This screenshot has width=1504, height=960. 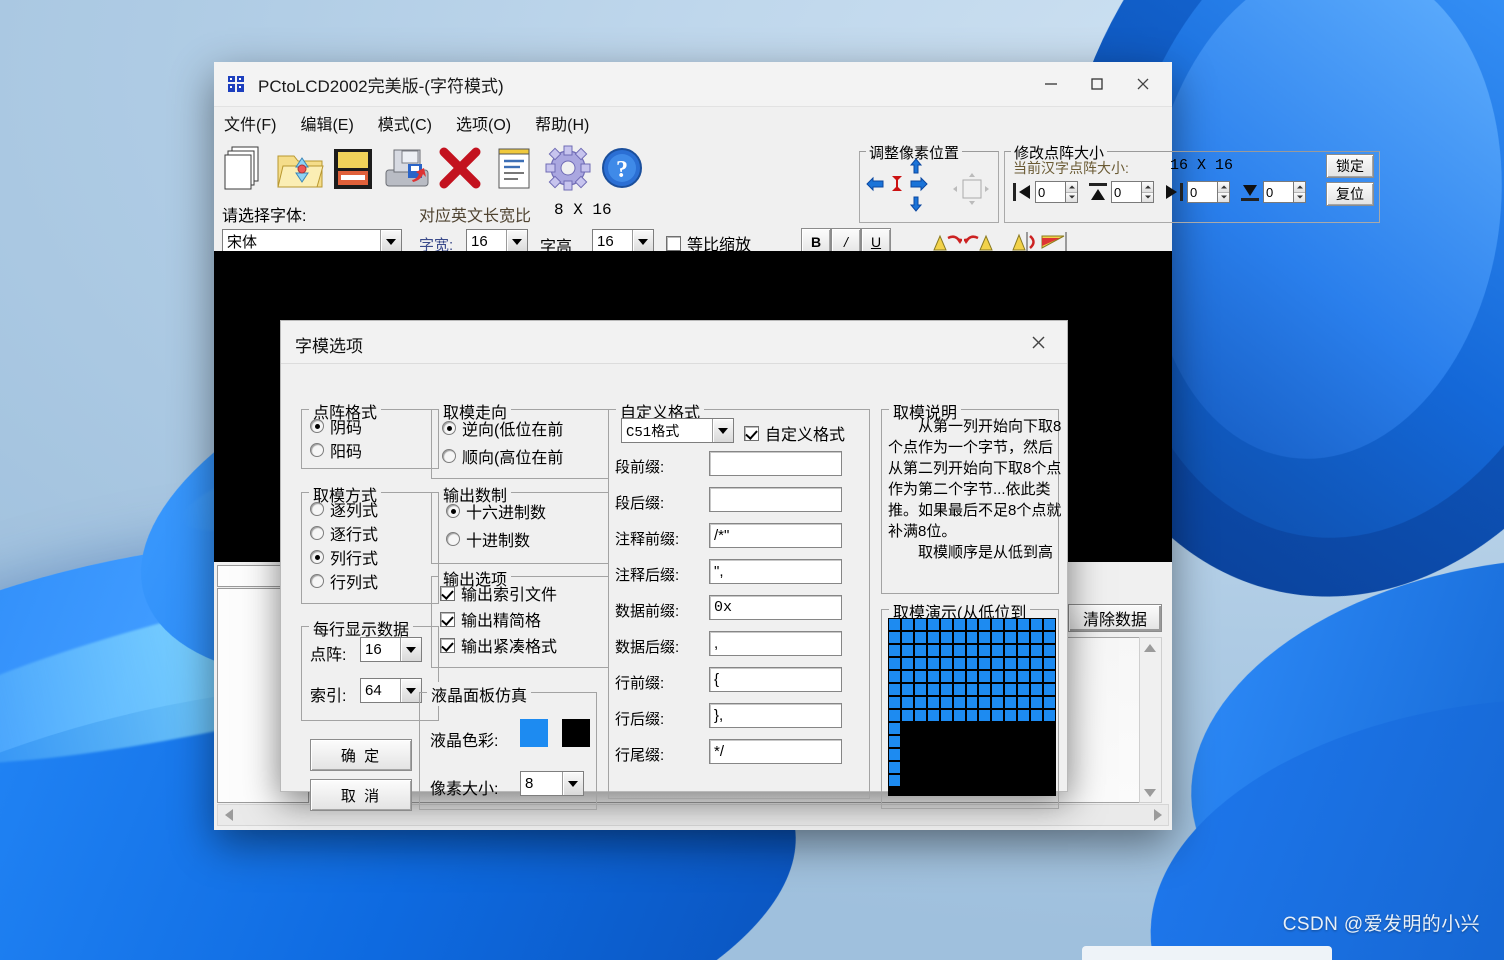 What do you see at coordinates (1071, 192) in the screenshot?
I see `left-offset-spin-buttons` at bounding box center [1071, 192].